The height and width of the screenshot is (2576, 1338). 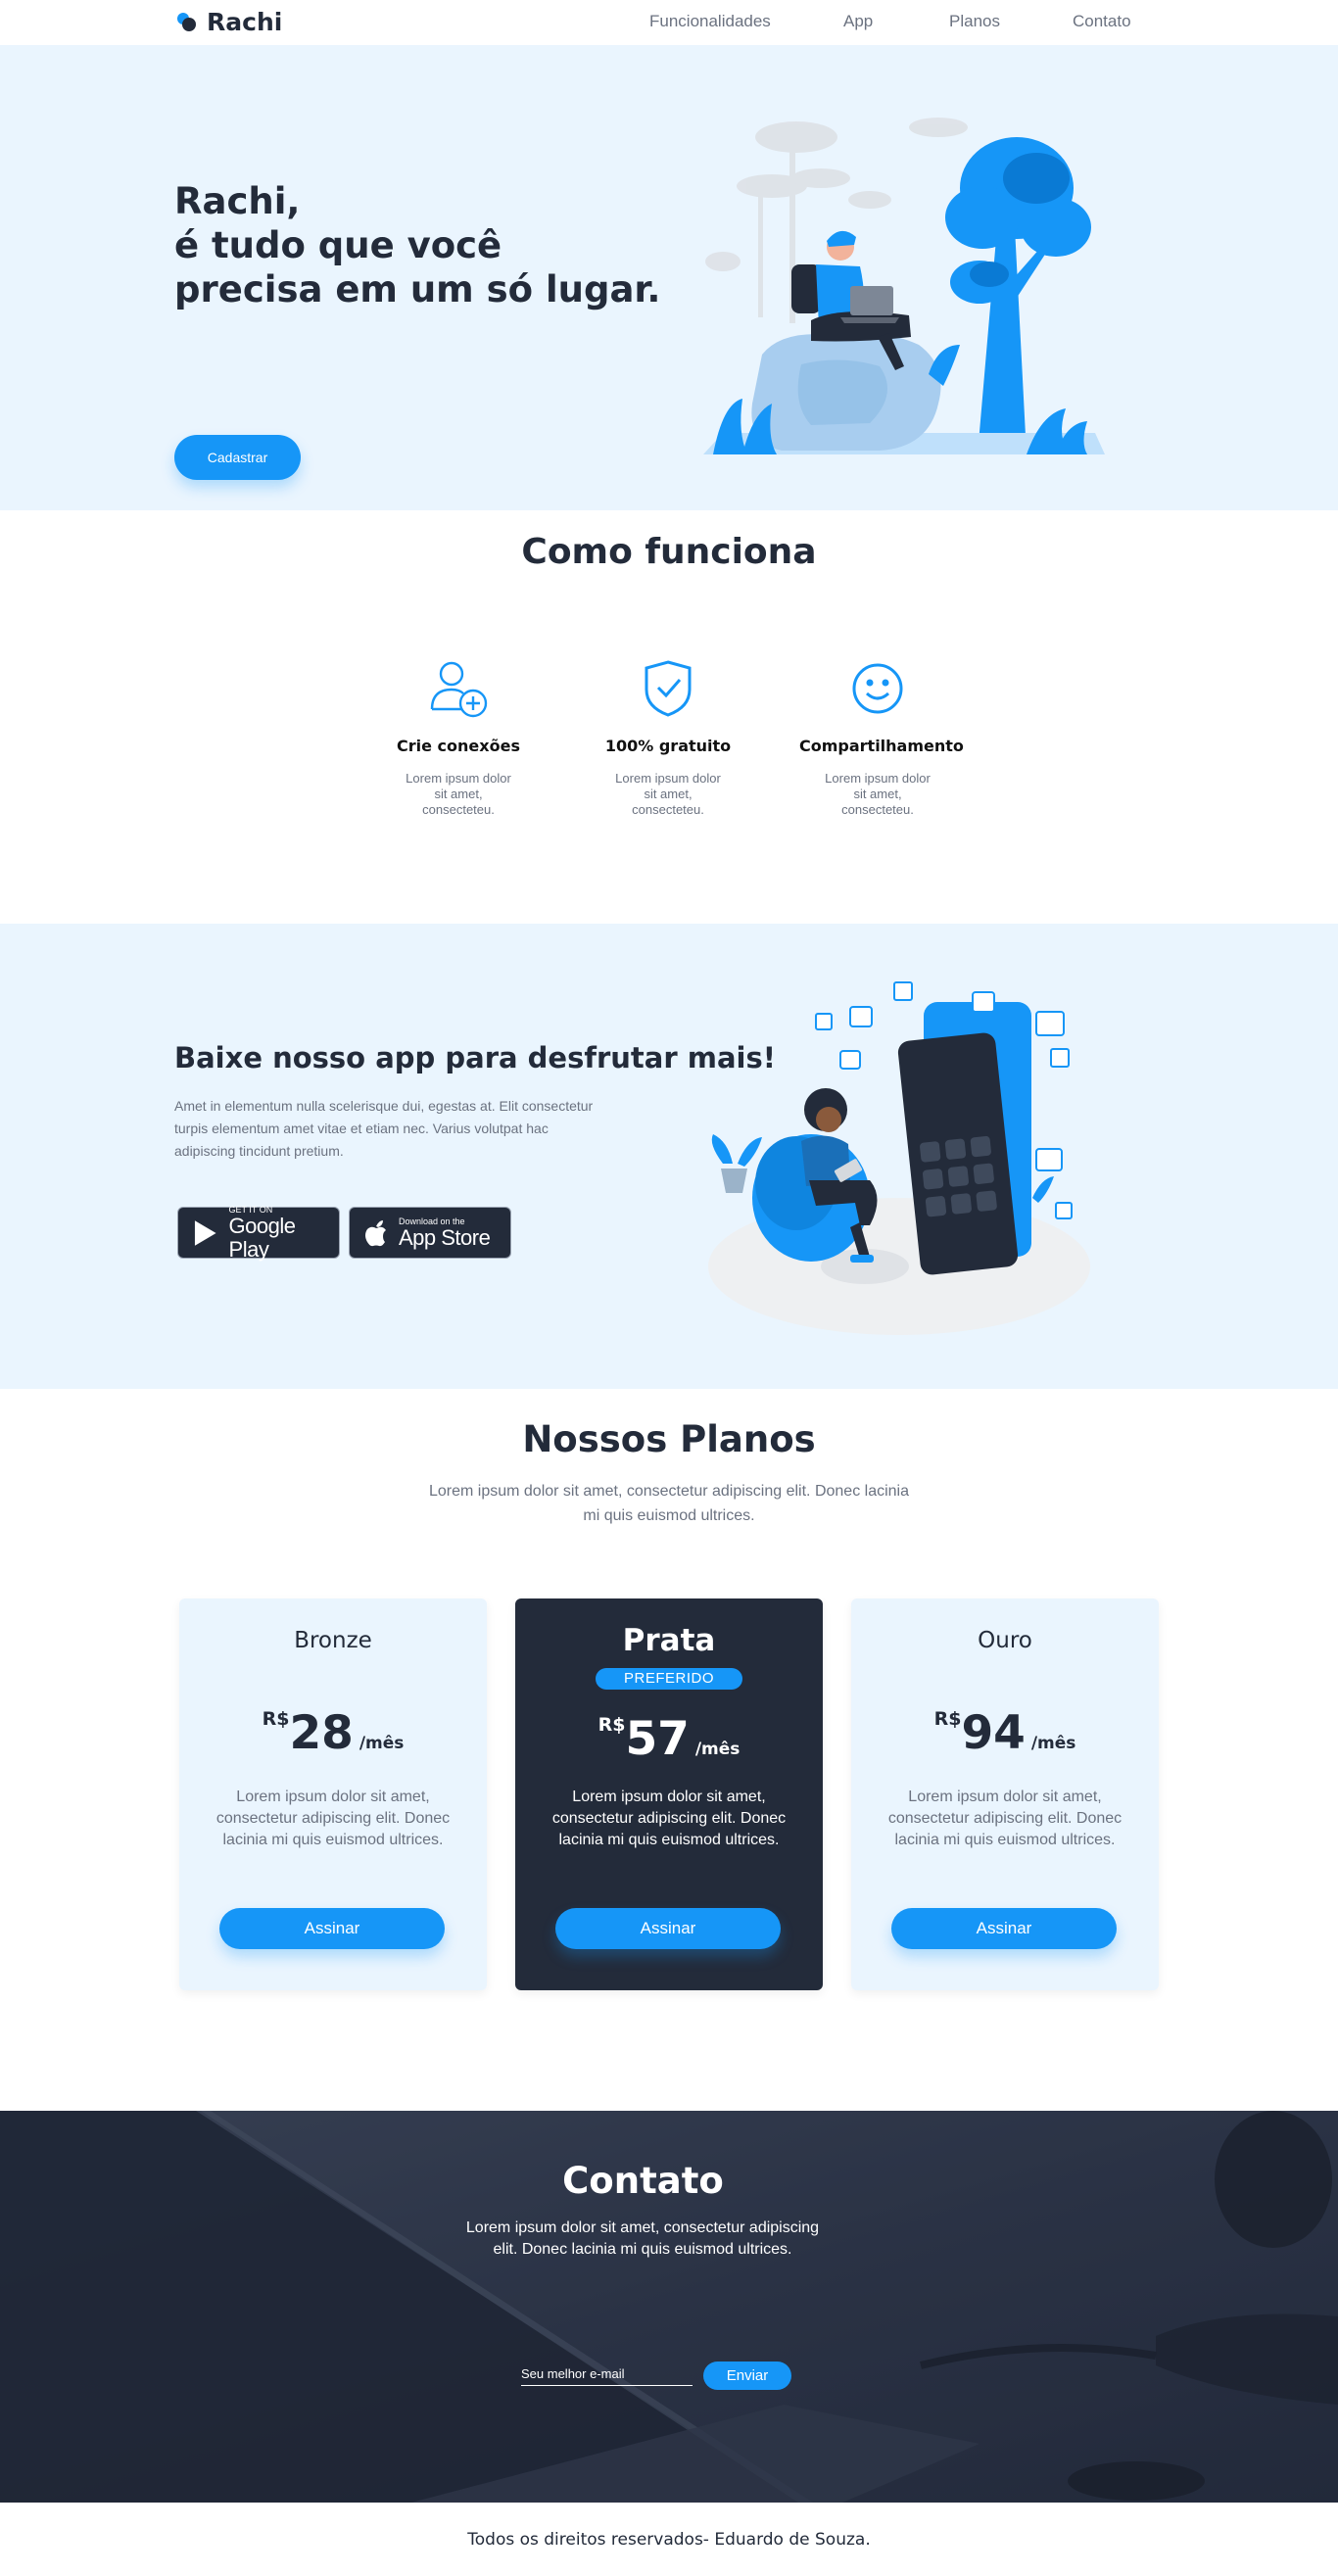 What do you see at coordinates (262, 1238) in the screenshot?
I see `google-play-label: Google Play` at bounding box center [262, 1238].